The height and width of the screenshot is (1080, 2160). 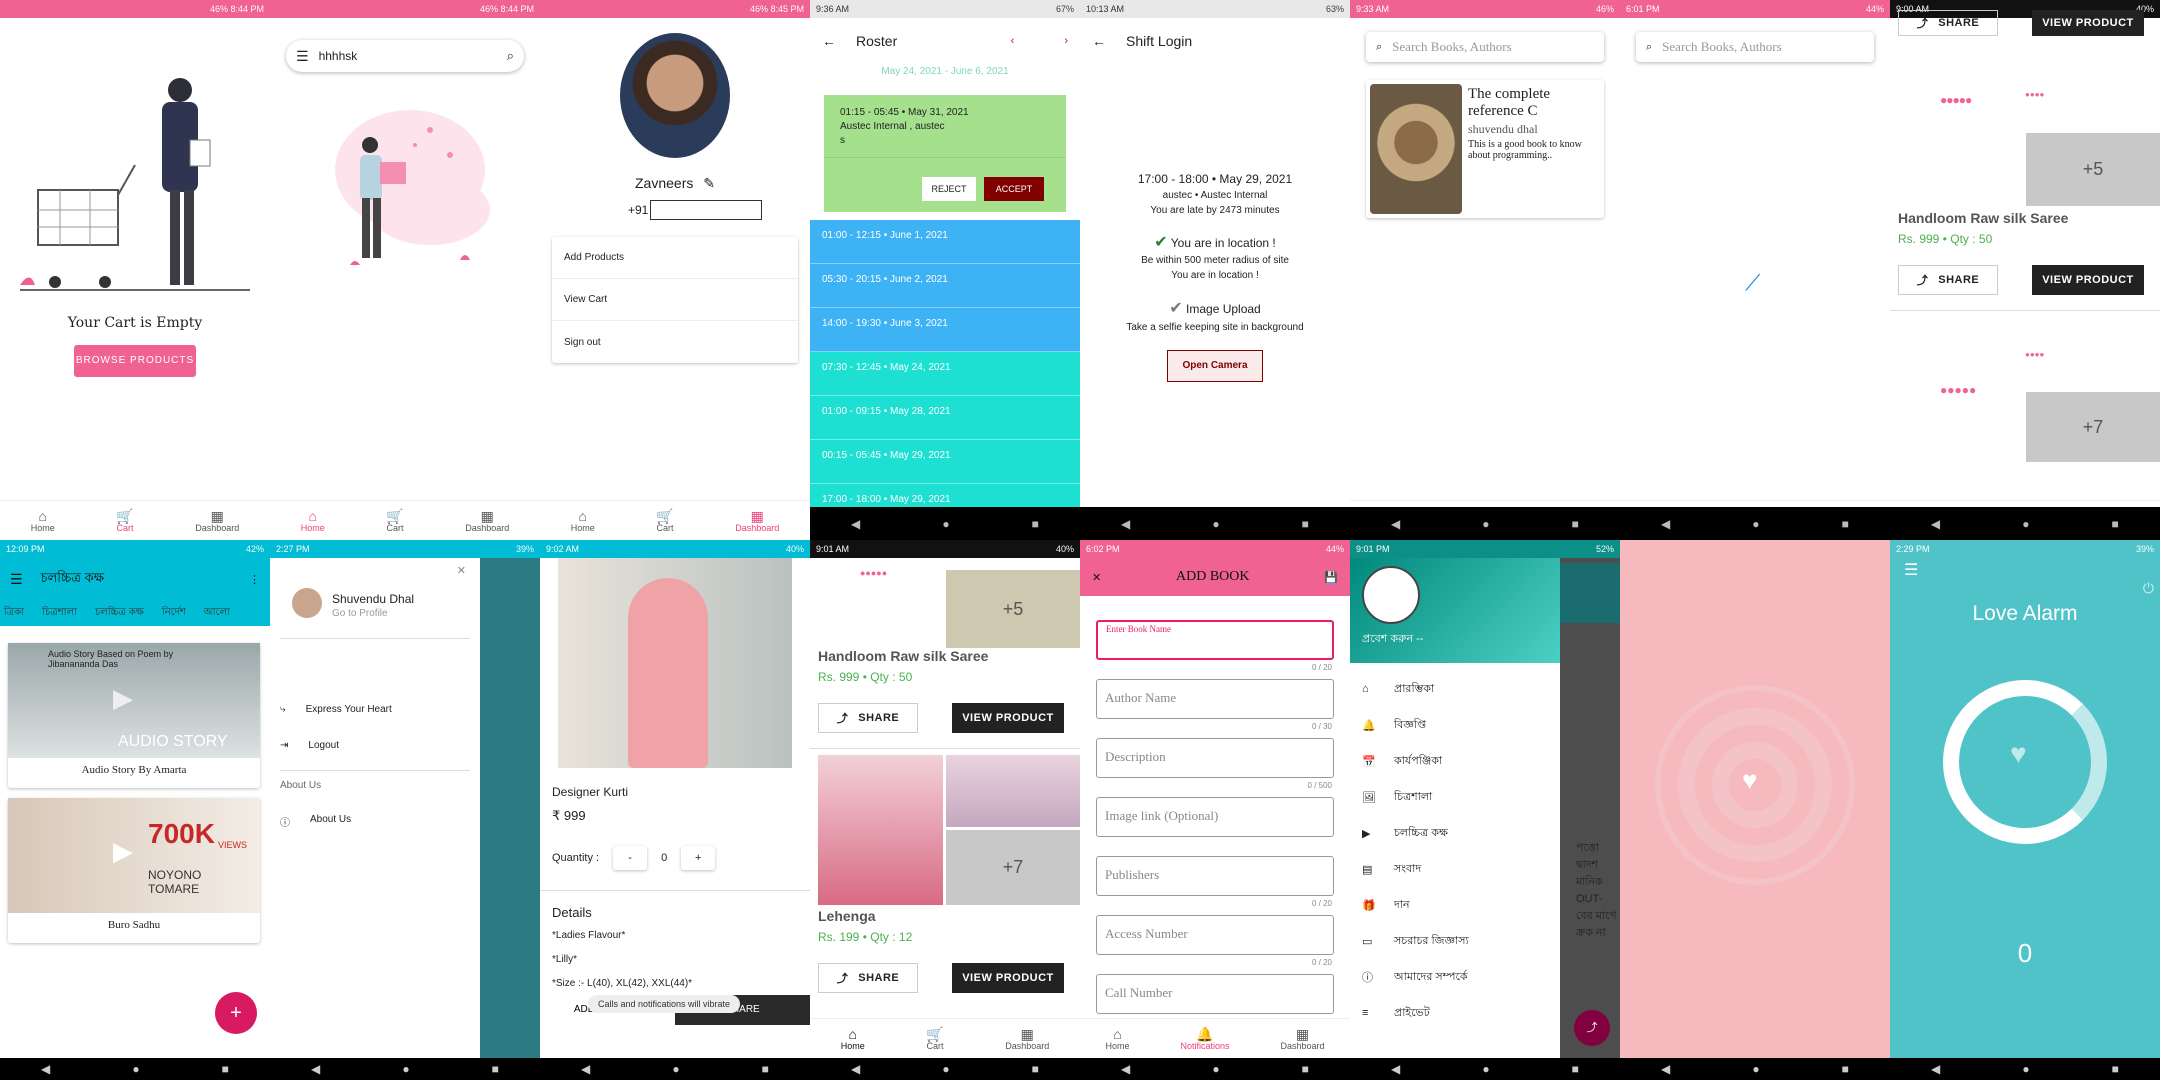 What do you see at coordinates (1455, 941) in the screenshot?
I see `drawer-item: ▭ সচরাচর জিজ্ঞাস্য` at bounding box center [1455, 941].